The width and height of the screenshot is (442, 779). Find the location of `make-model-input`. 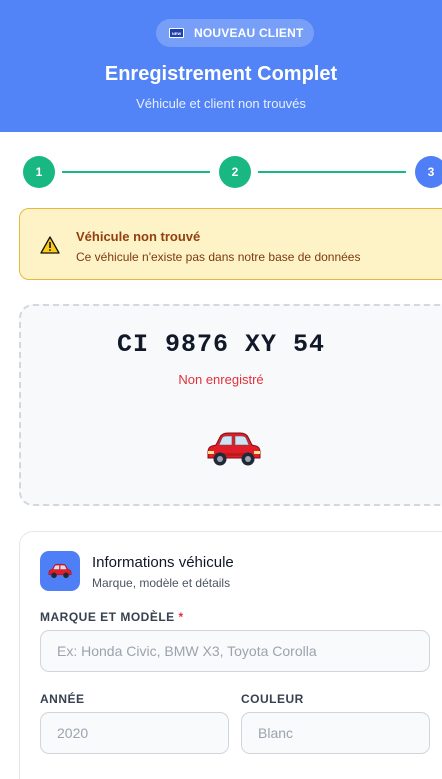

make-model-input is located at coordinates (235, 651).